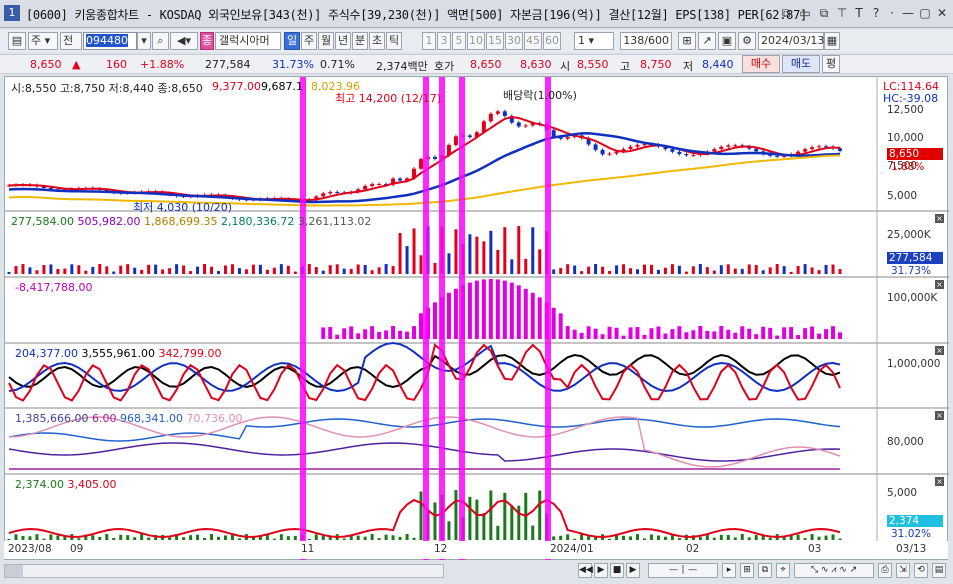 Image resolution: width=953 pixels, height=584 pixels. I want to click on export-icon: ⇲, so click(903, 570).